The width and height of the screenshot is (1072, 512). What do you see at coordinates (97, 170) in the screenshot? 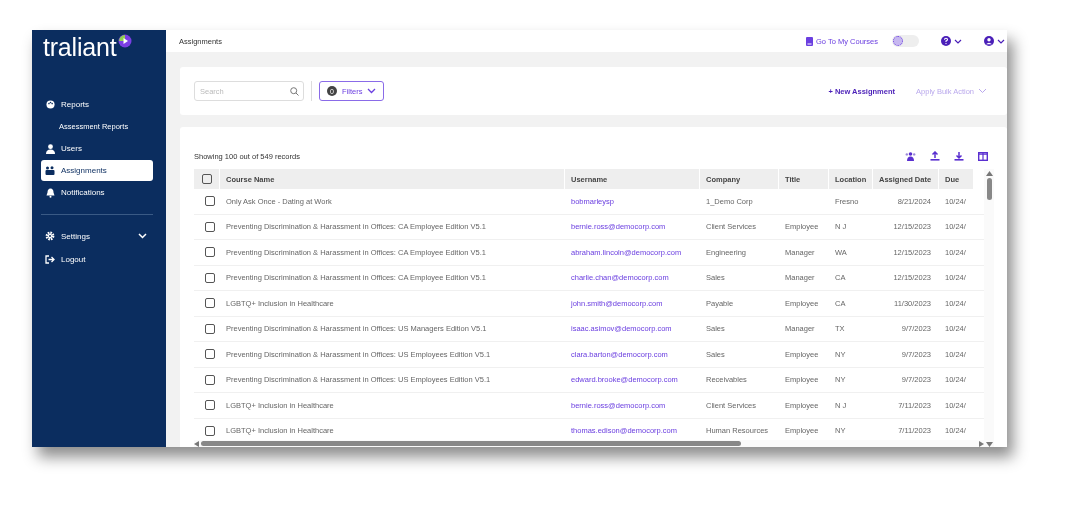
I see `sidebar-item: Assignments` at bounding box center [97, 170].